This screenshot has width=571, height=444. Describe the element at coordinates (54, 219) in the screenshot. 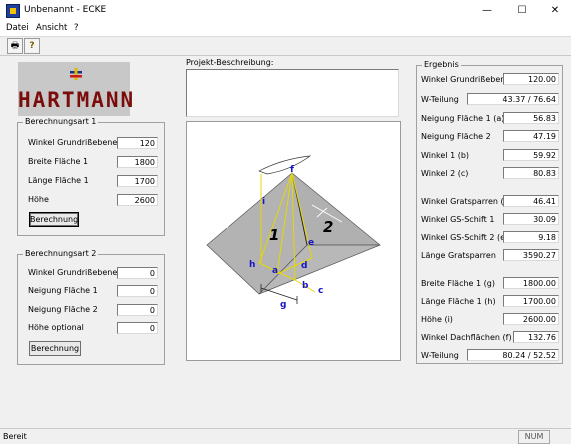

I see `calc1-berechnung-button: Berechnung` at that location.